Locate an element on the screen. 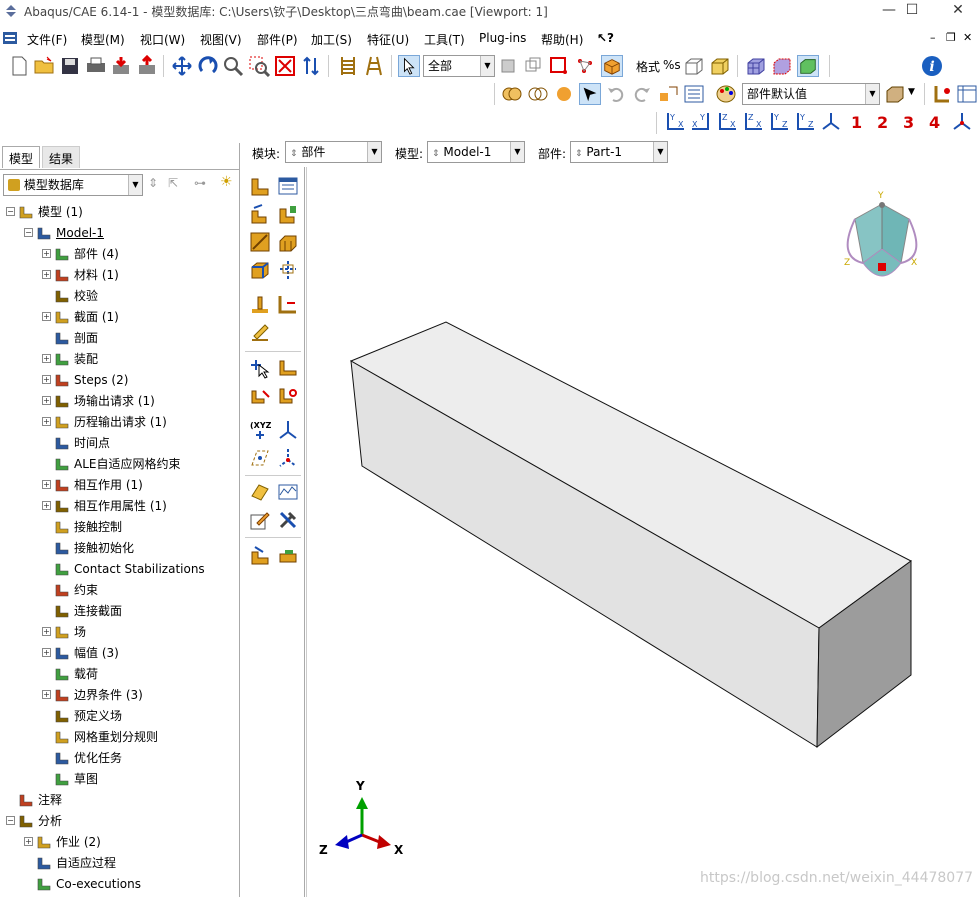 The width and height of the screenshot is (979, 898). part-manager-icon is located at coordinates (288, 186).